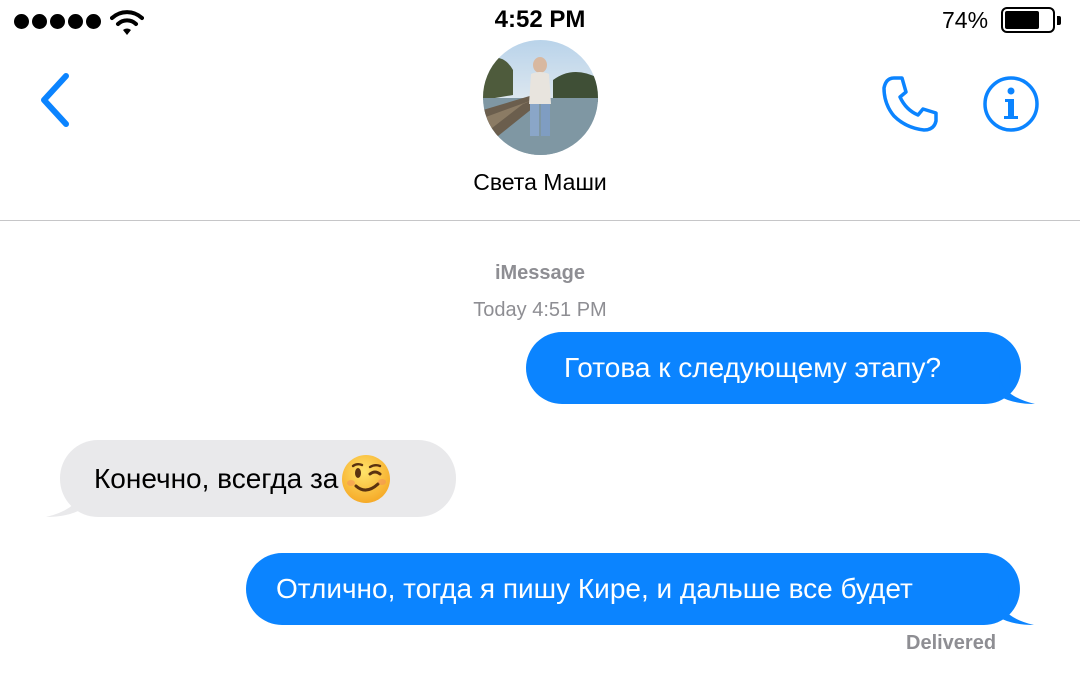 The width and height of the screenshot is (1080, 686). I want to click on avatar-photo, so click(540, 97).